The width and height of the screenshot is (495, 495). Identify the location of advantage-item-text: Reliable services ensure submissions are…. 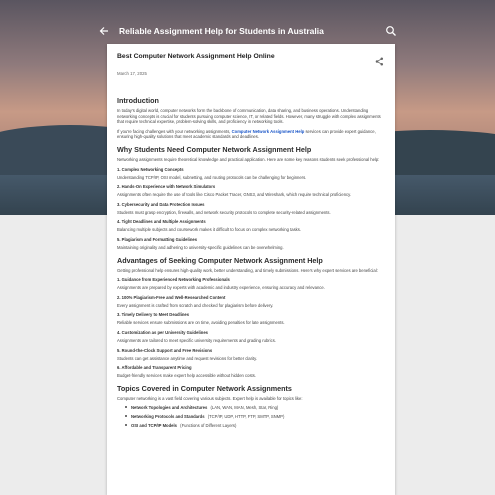
(201, 323).